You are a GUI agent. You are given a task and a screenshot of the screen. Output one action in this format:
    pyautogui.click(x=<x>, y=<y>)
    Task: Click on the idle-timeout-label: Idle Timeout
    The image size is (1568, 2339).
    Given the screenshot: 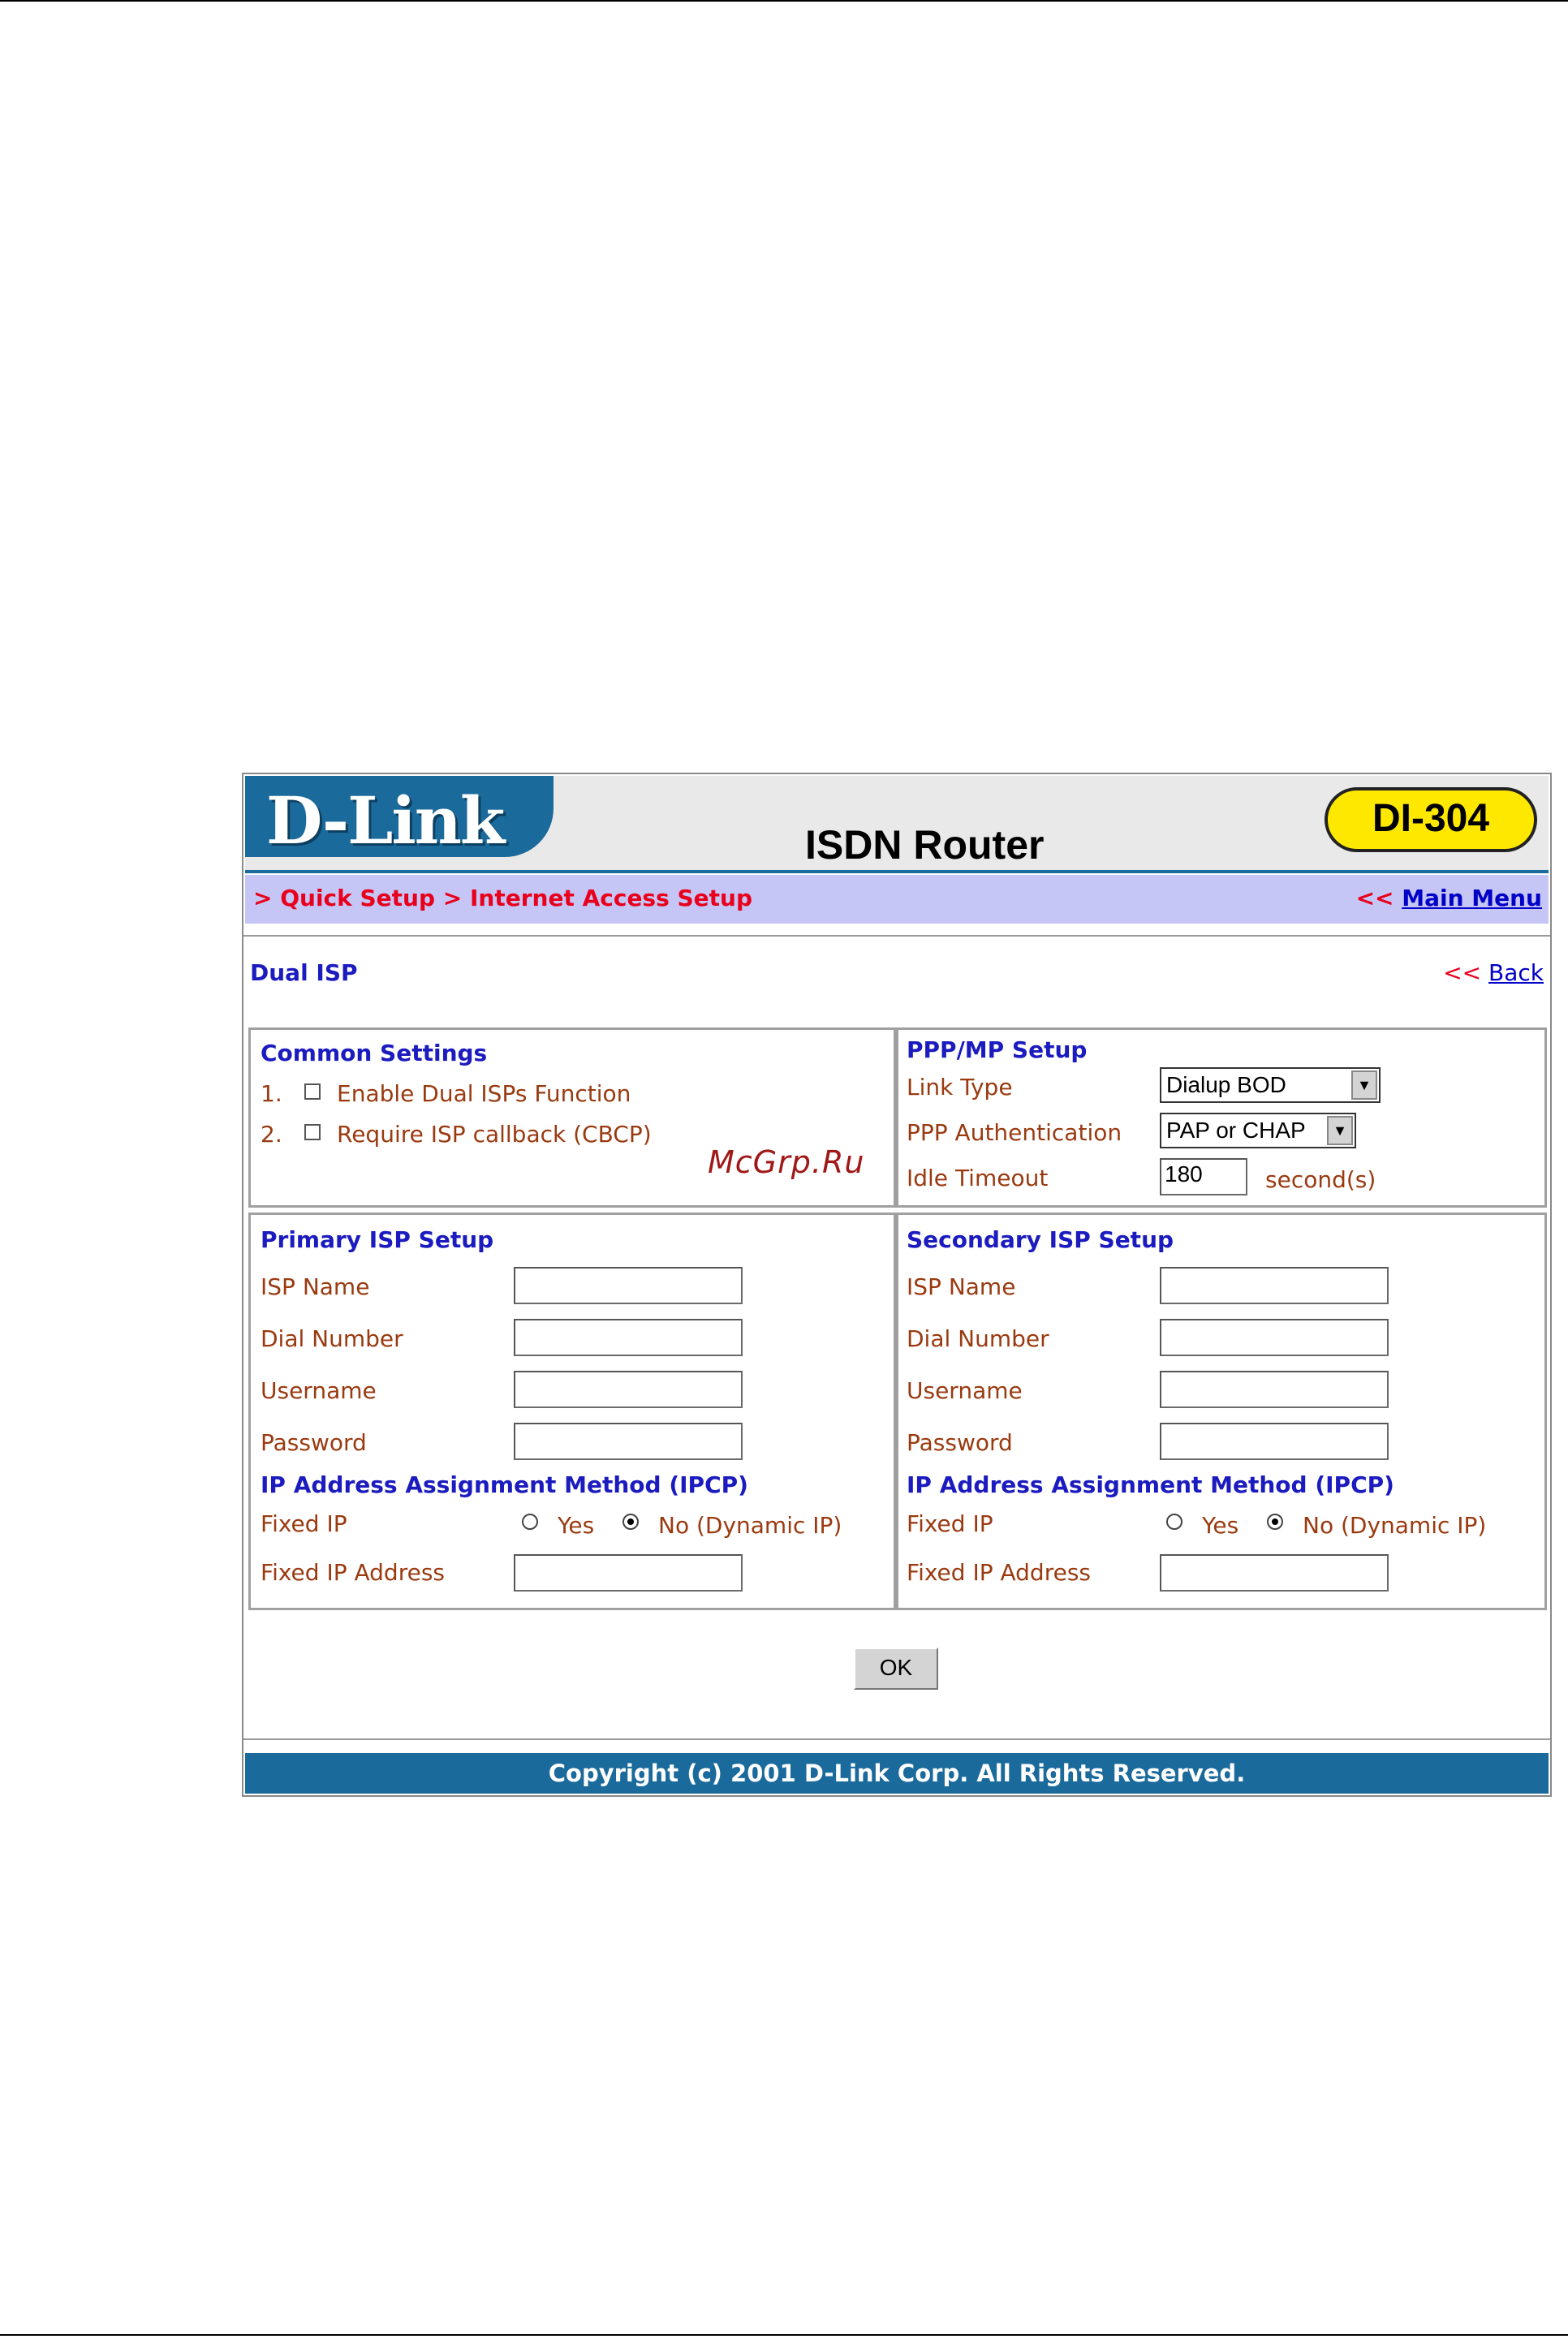 What is the action you would take?
    pyautogui.click(x=978, y=1178)
    